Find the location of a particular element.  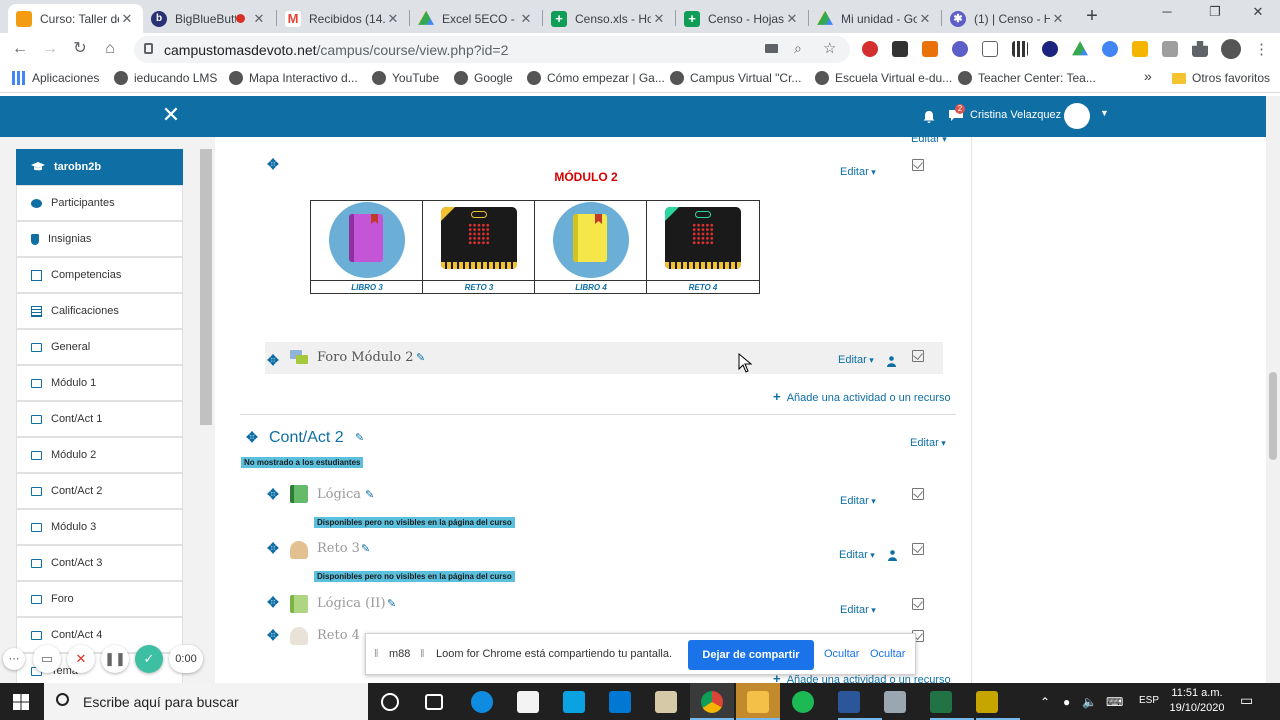

microphone-icon: ● is located at coordinates (1066, 702).